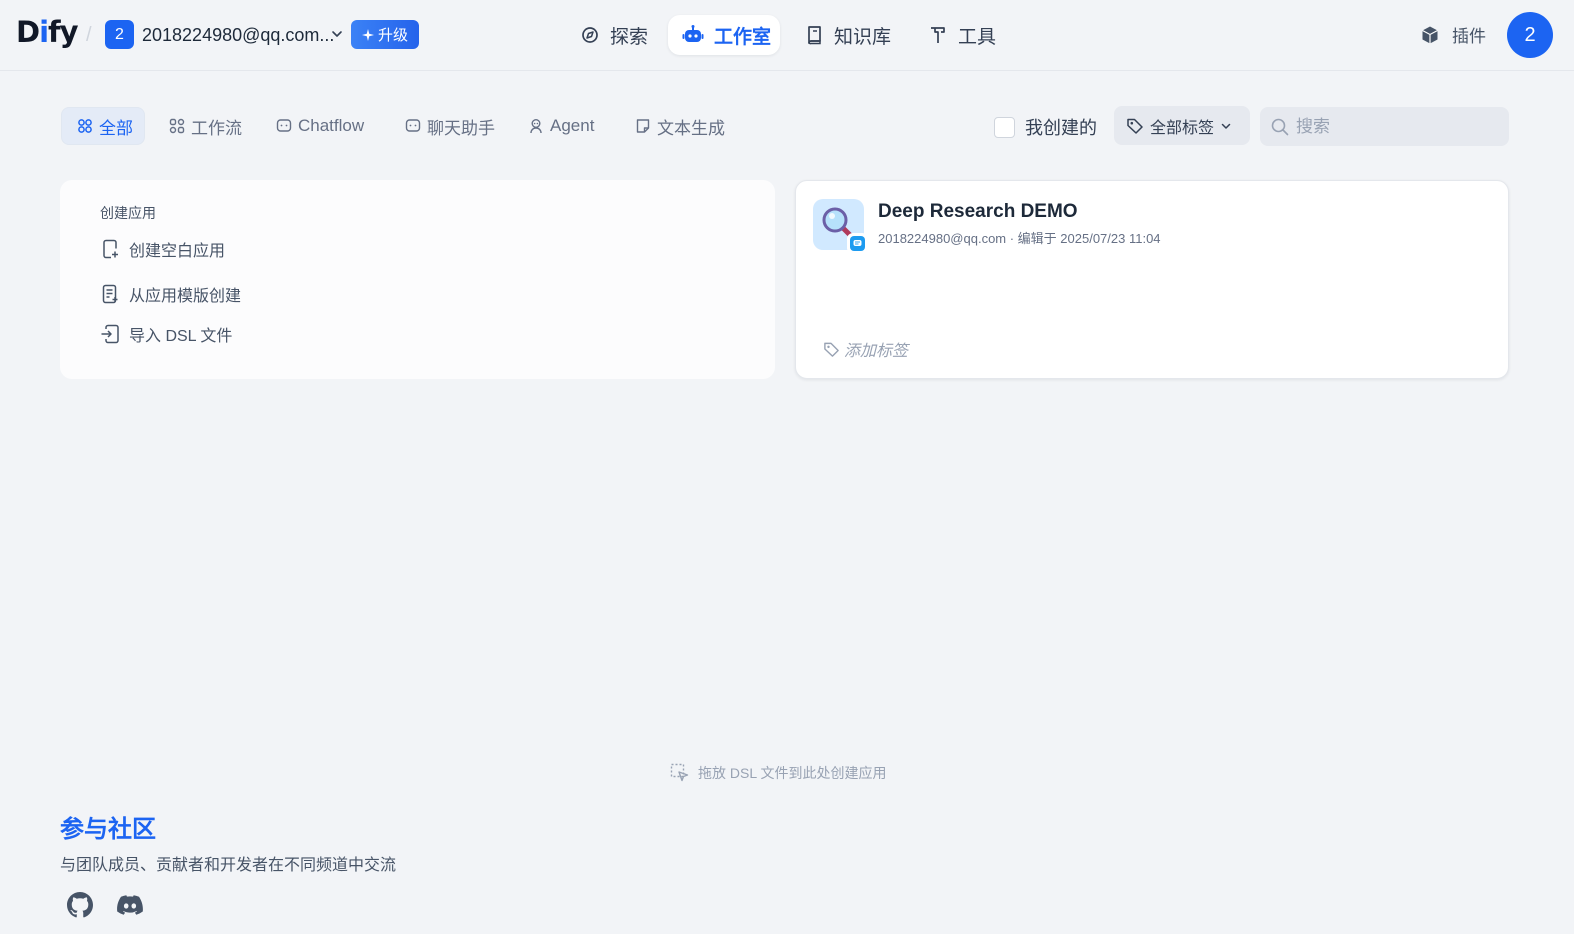 The height and width of the screenshot is (934, 1574). I want to click on plugins-label: 插件, so click(1469, 36).